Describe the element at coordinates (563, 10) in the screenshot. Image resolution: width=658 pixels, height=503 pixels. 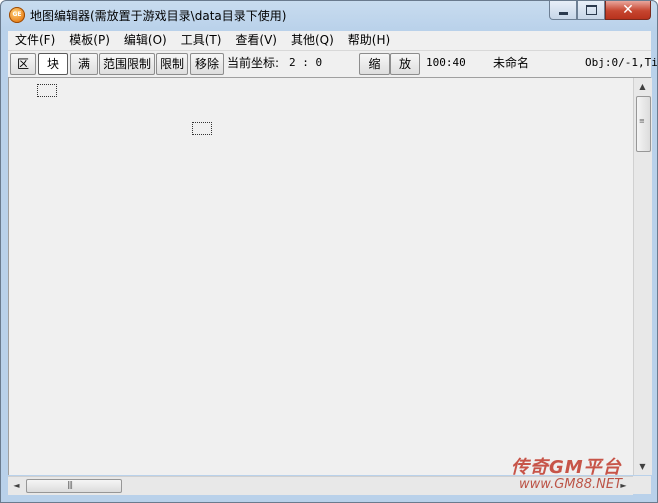
I see `minimize-button` at that location.